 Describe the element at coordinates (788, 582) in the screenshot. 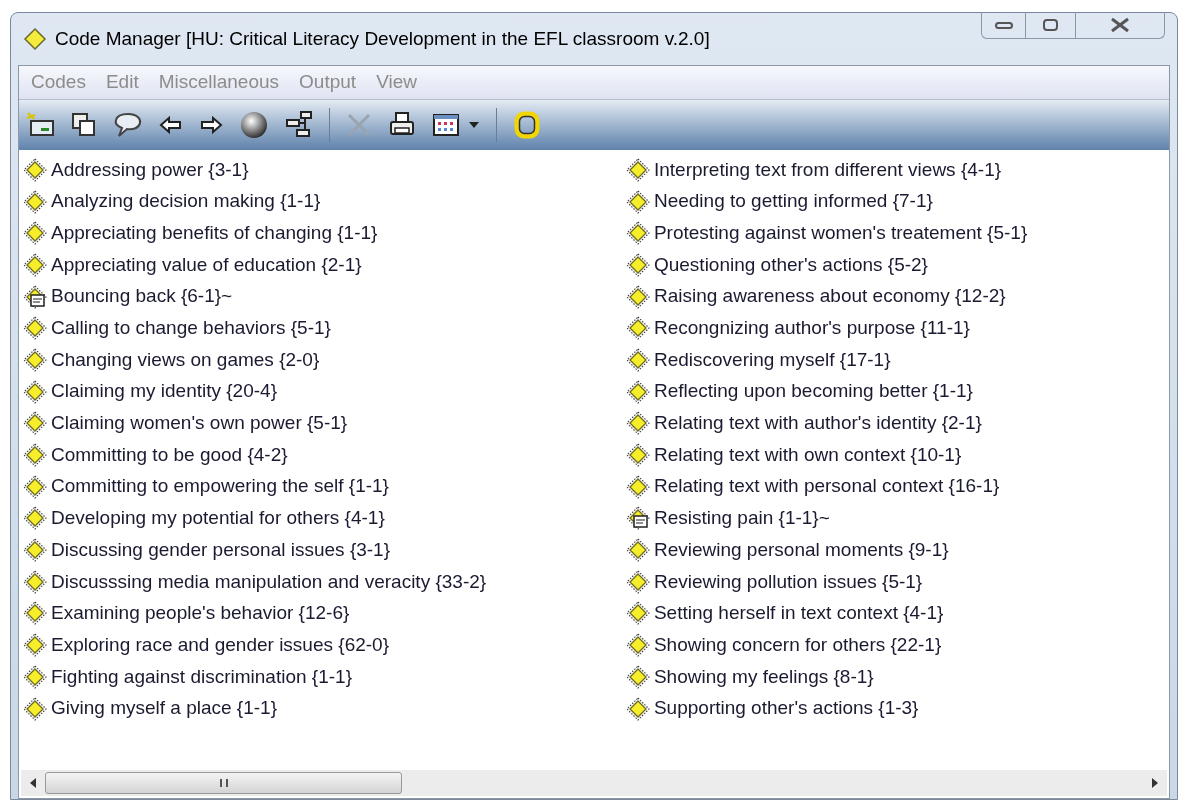

I see `code-item: Reviewing pollution issues {5-1}` at that location.